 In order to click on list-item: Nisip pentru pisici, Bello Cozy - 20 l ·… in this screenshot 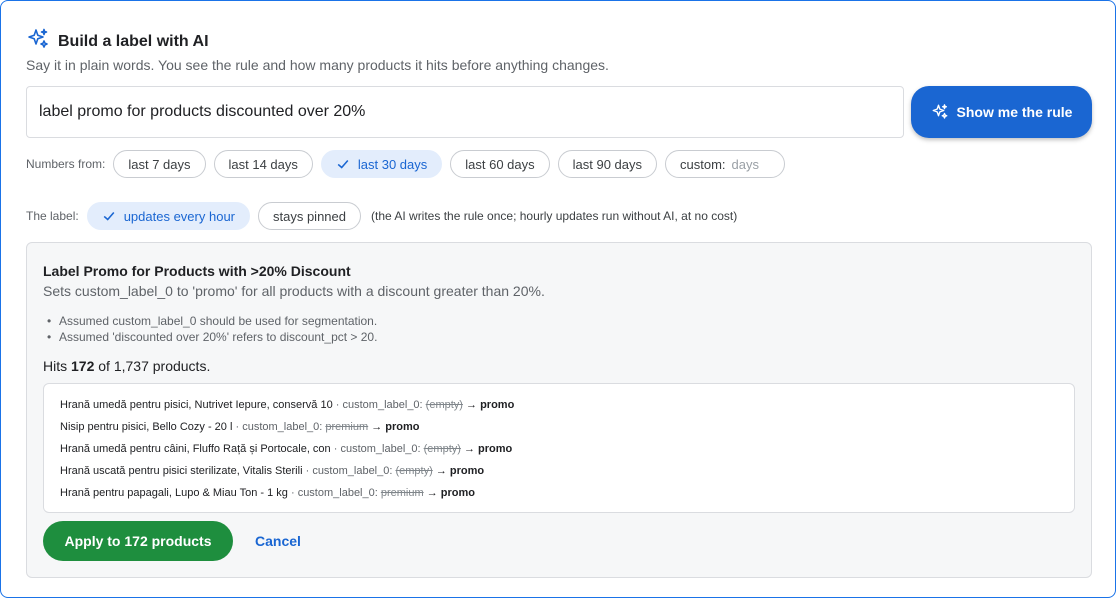, I will do `click(240, 427)`.